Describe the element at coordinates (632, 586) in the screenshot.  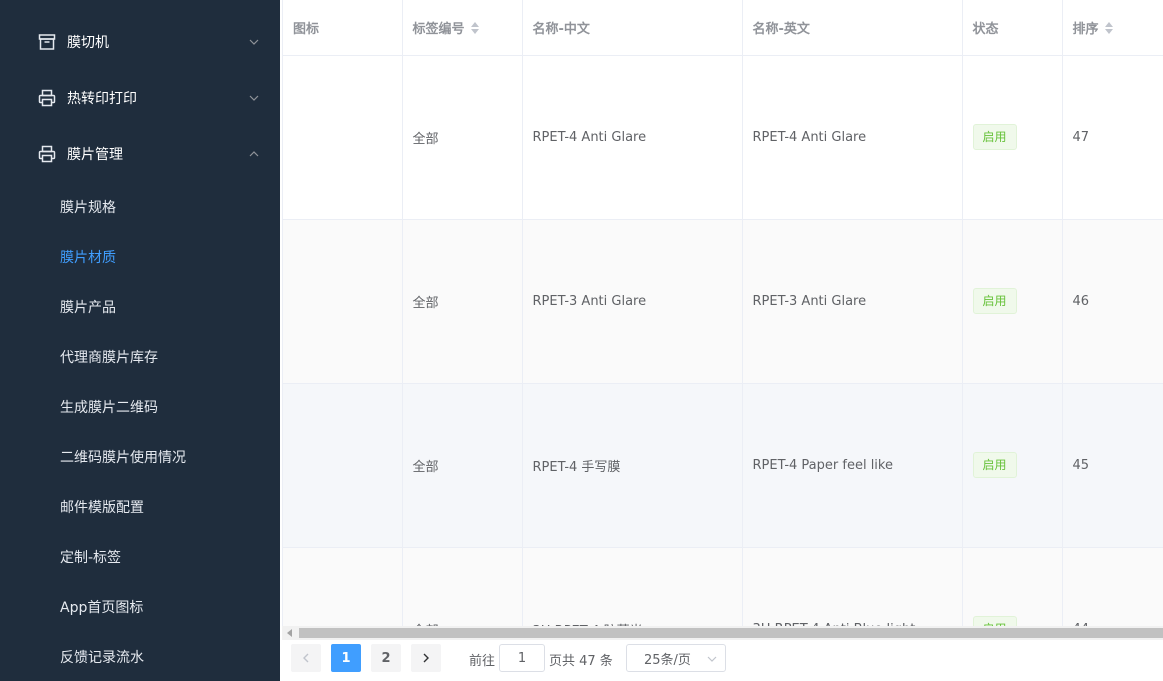
I see `cell-name-cn: 3H RPET-4 防蓝光` at that location.